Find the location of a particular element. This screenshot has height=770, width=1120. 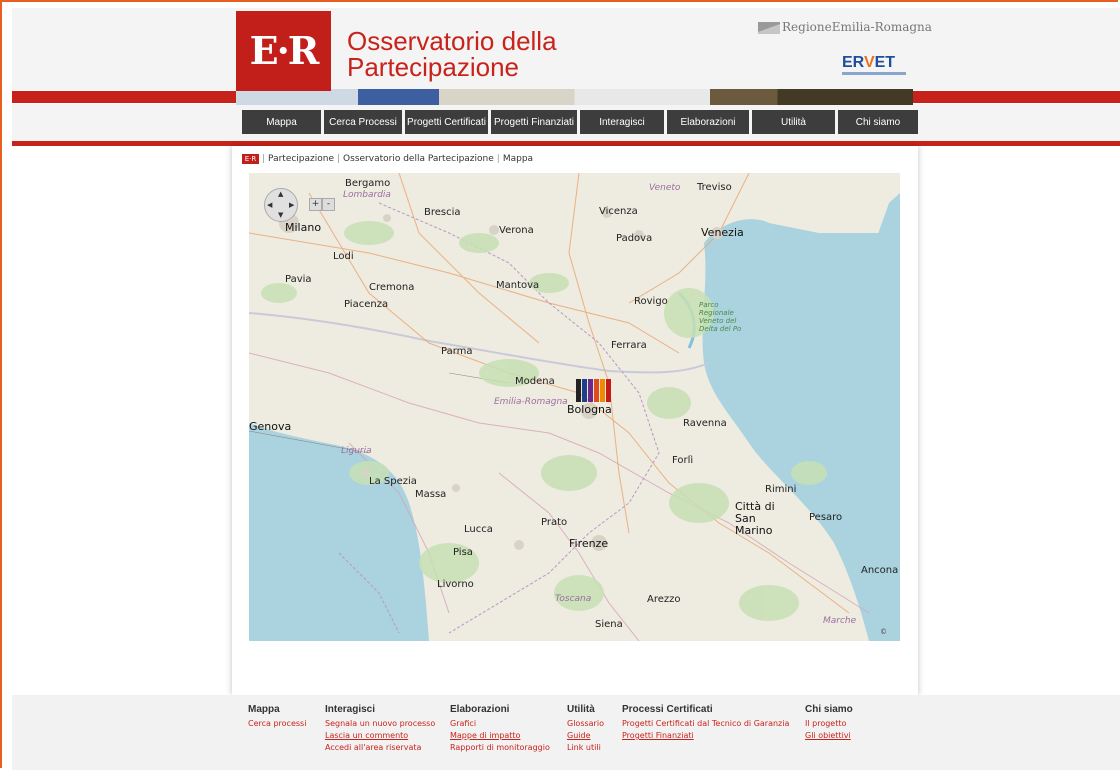

header-background is located at coordinates (566, 49).